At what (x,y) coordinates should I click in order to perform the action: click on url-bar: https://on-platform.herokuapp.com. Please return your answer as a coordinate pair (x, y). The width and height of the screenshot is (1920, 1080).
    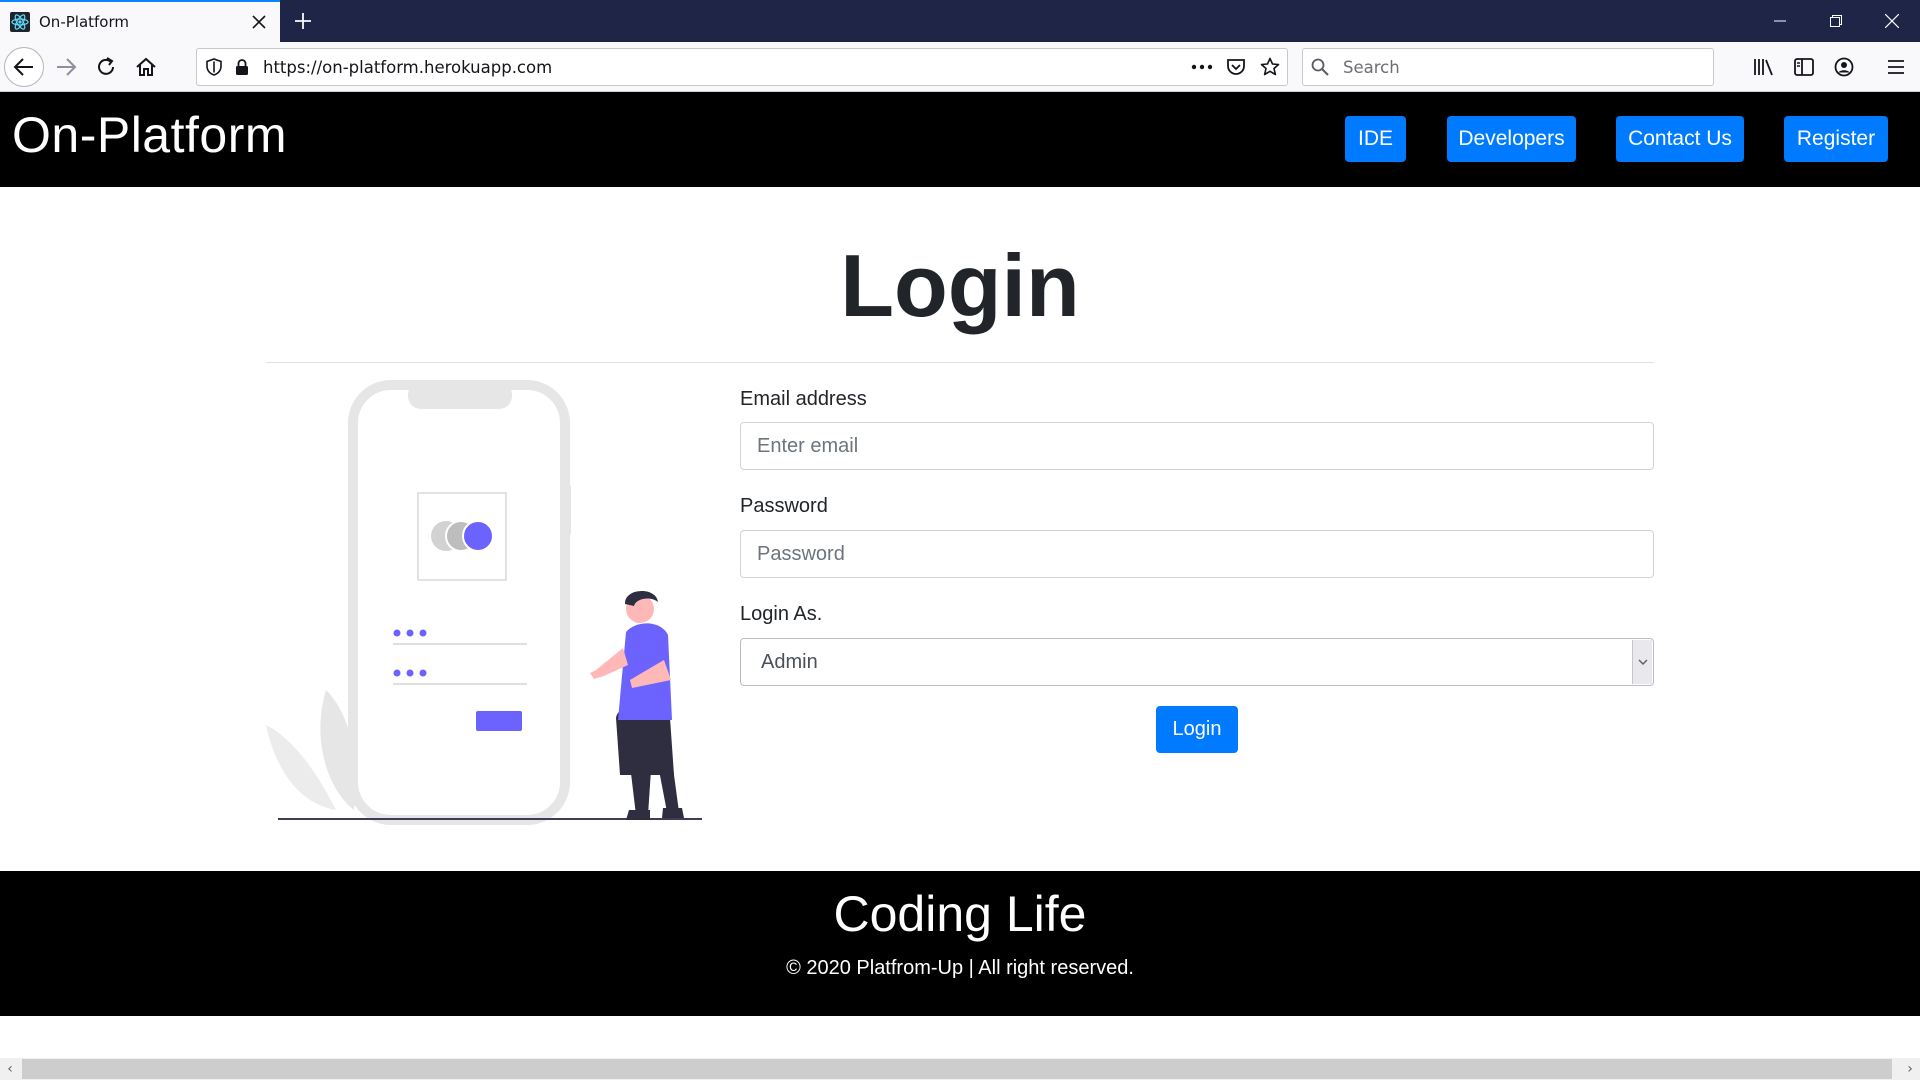
    Looking at the image, I should click on (742, 67).